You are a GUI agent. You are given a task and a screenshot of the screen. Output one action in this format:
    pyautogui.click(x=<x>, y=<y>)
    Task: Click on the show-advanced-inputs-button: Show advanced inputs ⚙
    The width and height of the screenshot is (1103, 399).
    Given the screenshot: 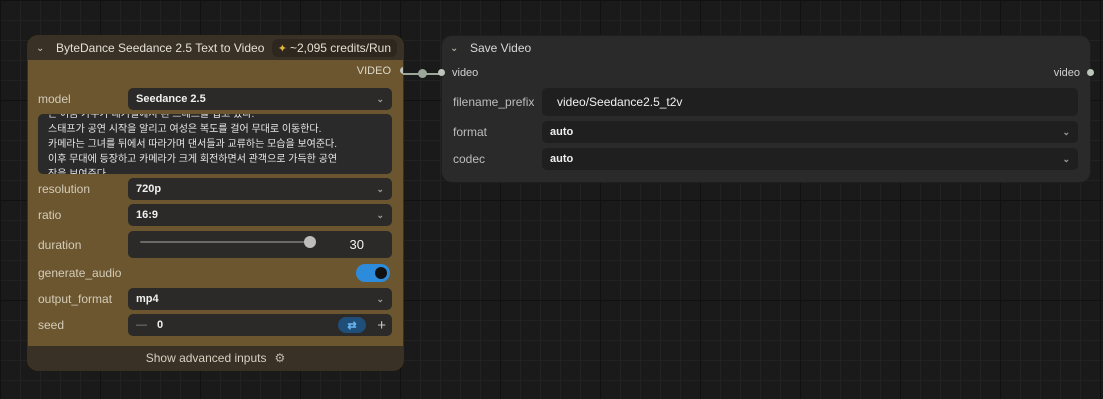 What is the action you would take?
    pyautogui.click(x=215, y=358)
    